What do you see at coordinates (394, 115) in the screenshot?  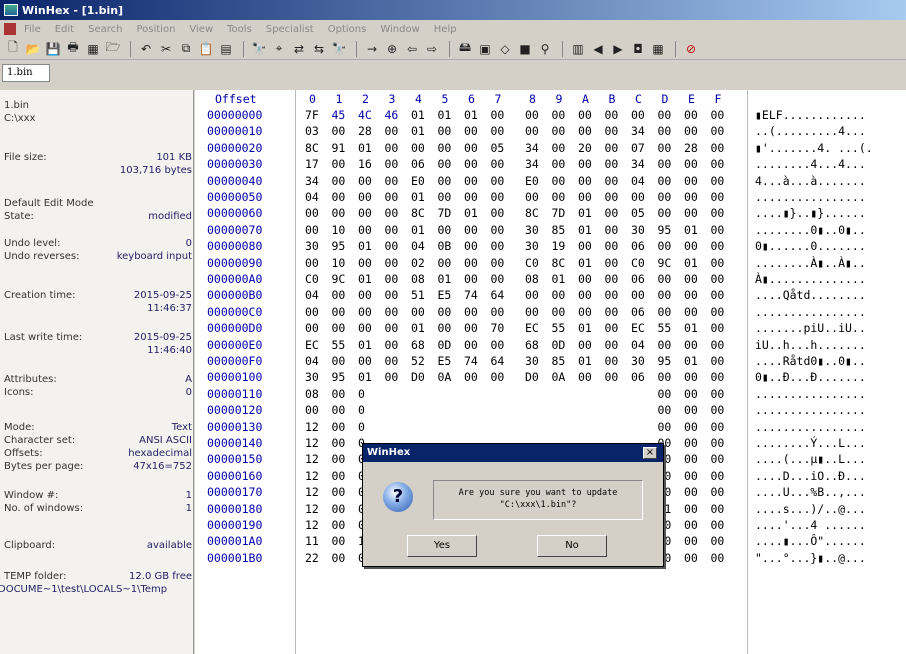 I see `hex-byte: 46` at bounding box center [394, 115].